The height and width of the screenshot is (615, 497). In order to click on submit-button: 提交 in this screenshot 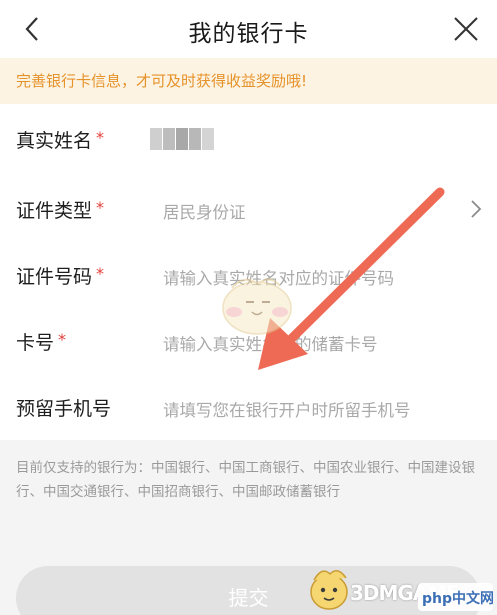, I will do `click(248, 590)`.